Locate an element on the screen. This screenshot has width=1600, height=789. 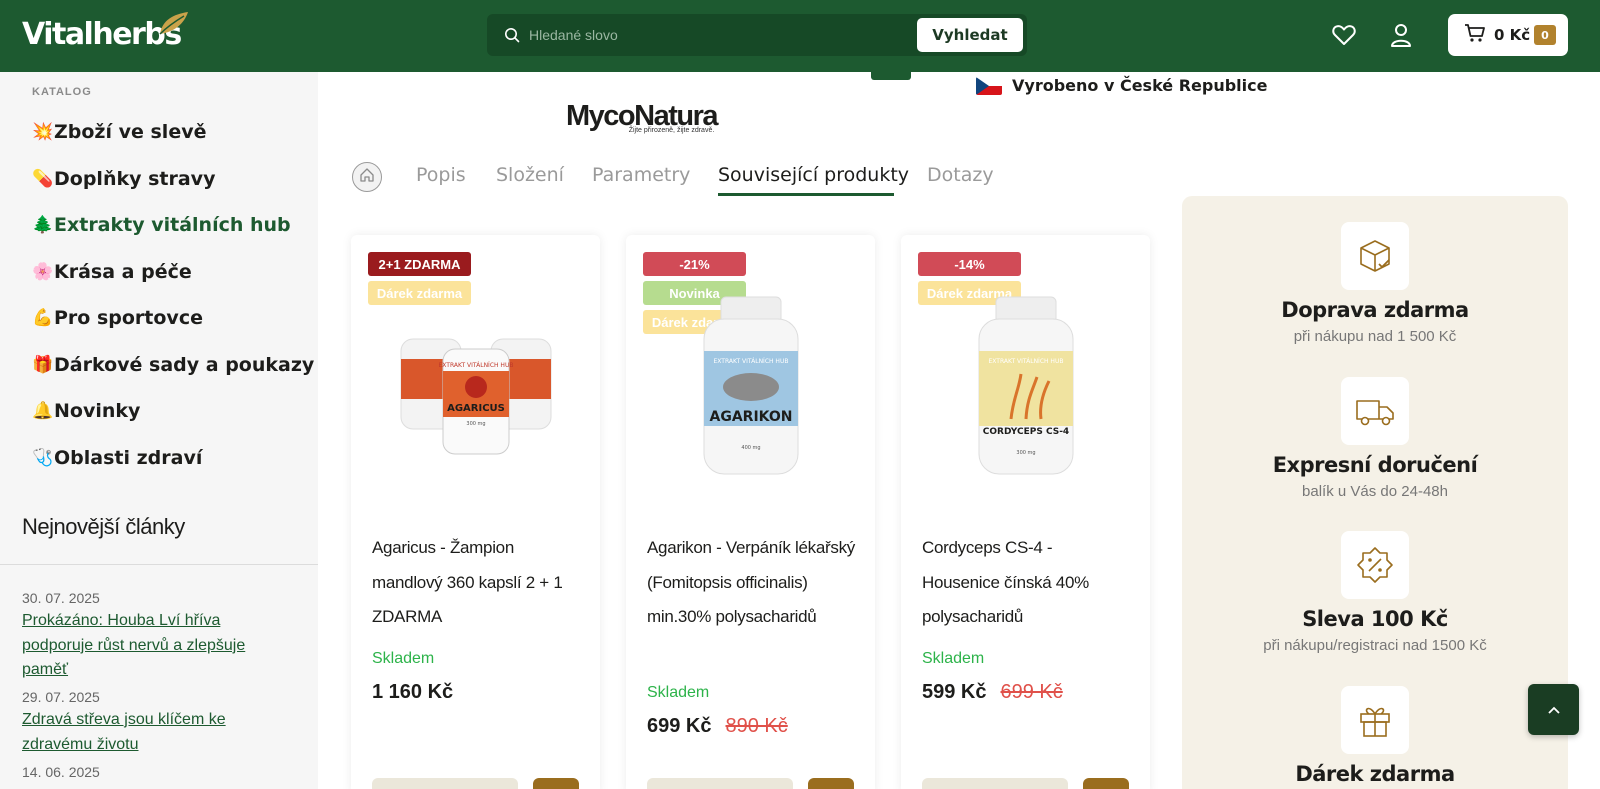
leaf-icon is located at coordinates (173, 23).